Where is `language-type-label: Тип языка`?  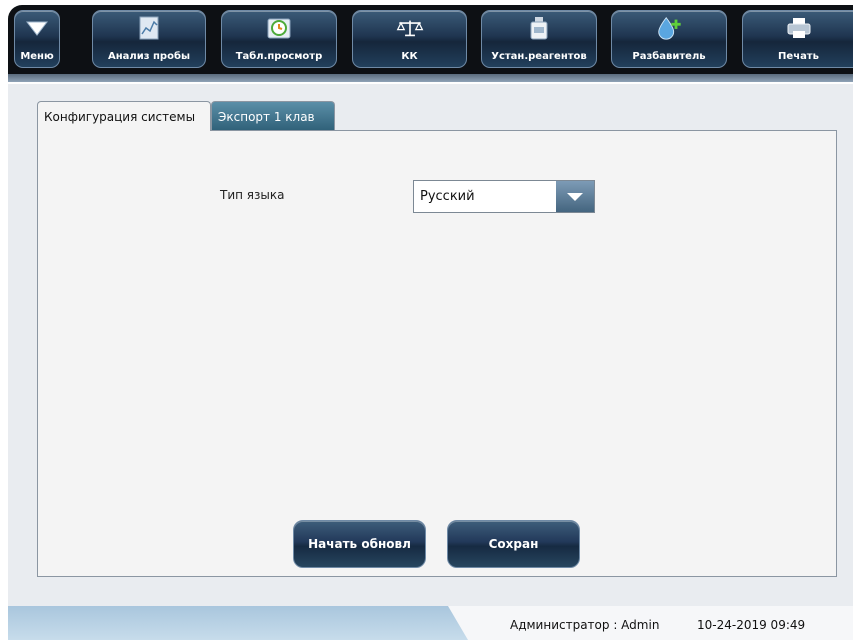
language-type-label: Тип языка is located at coordinates (252, 195).